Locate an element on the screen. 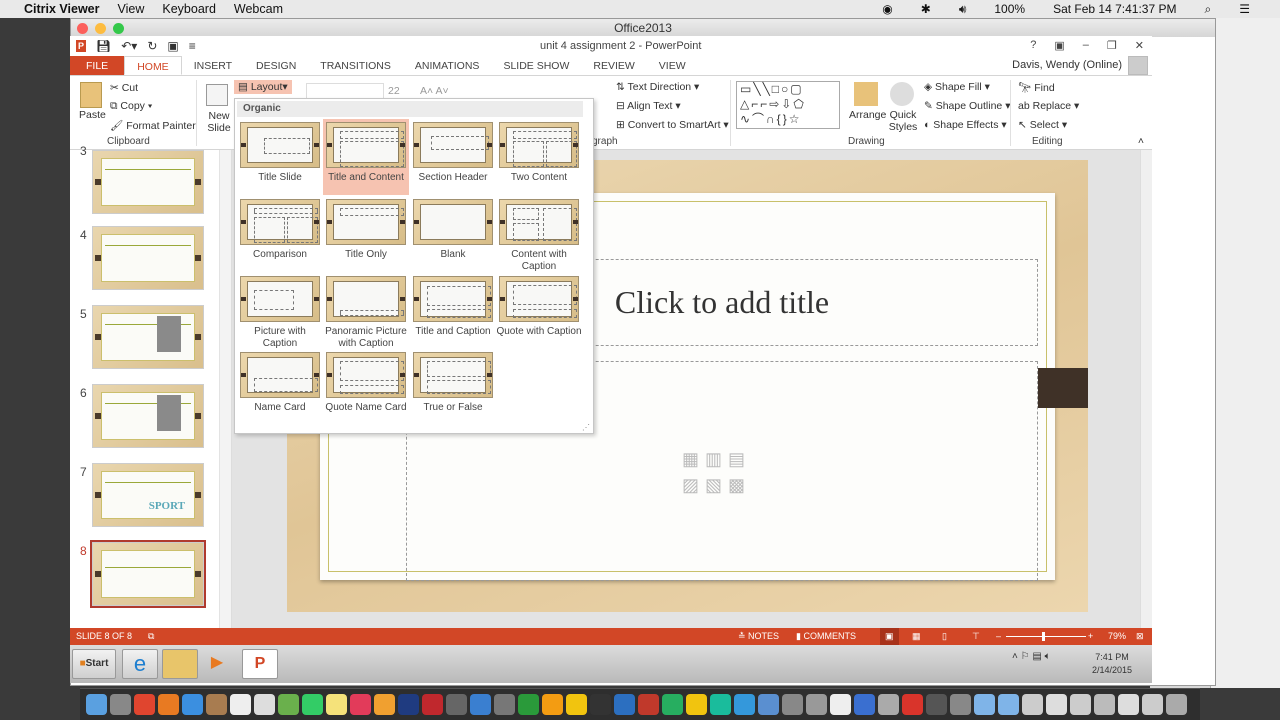 The image size is (1280, 720). menu-view: View is located at coordinates (131, 9).